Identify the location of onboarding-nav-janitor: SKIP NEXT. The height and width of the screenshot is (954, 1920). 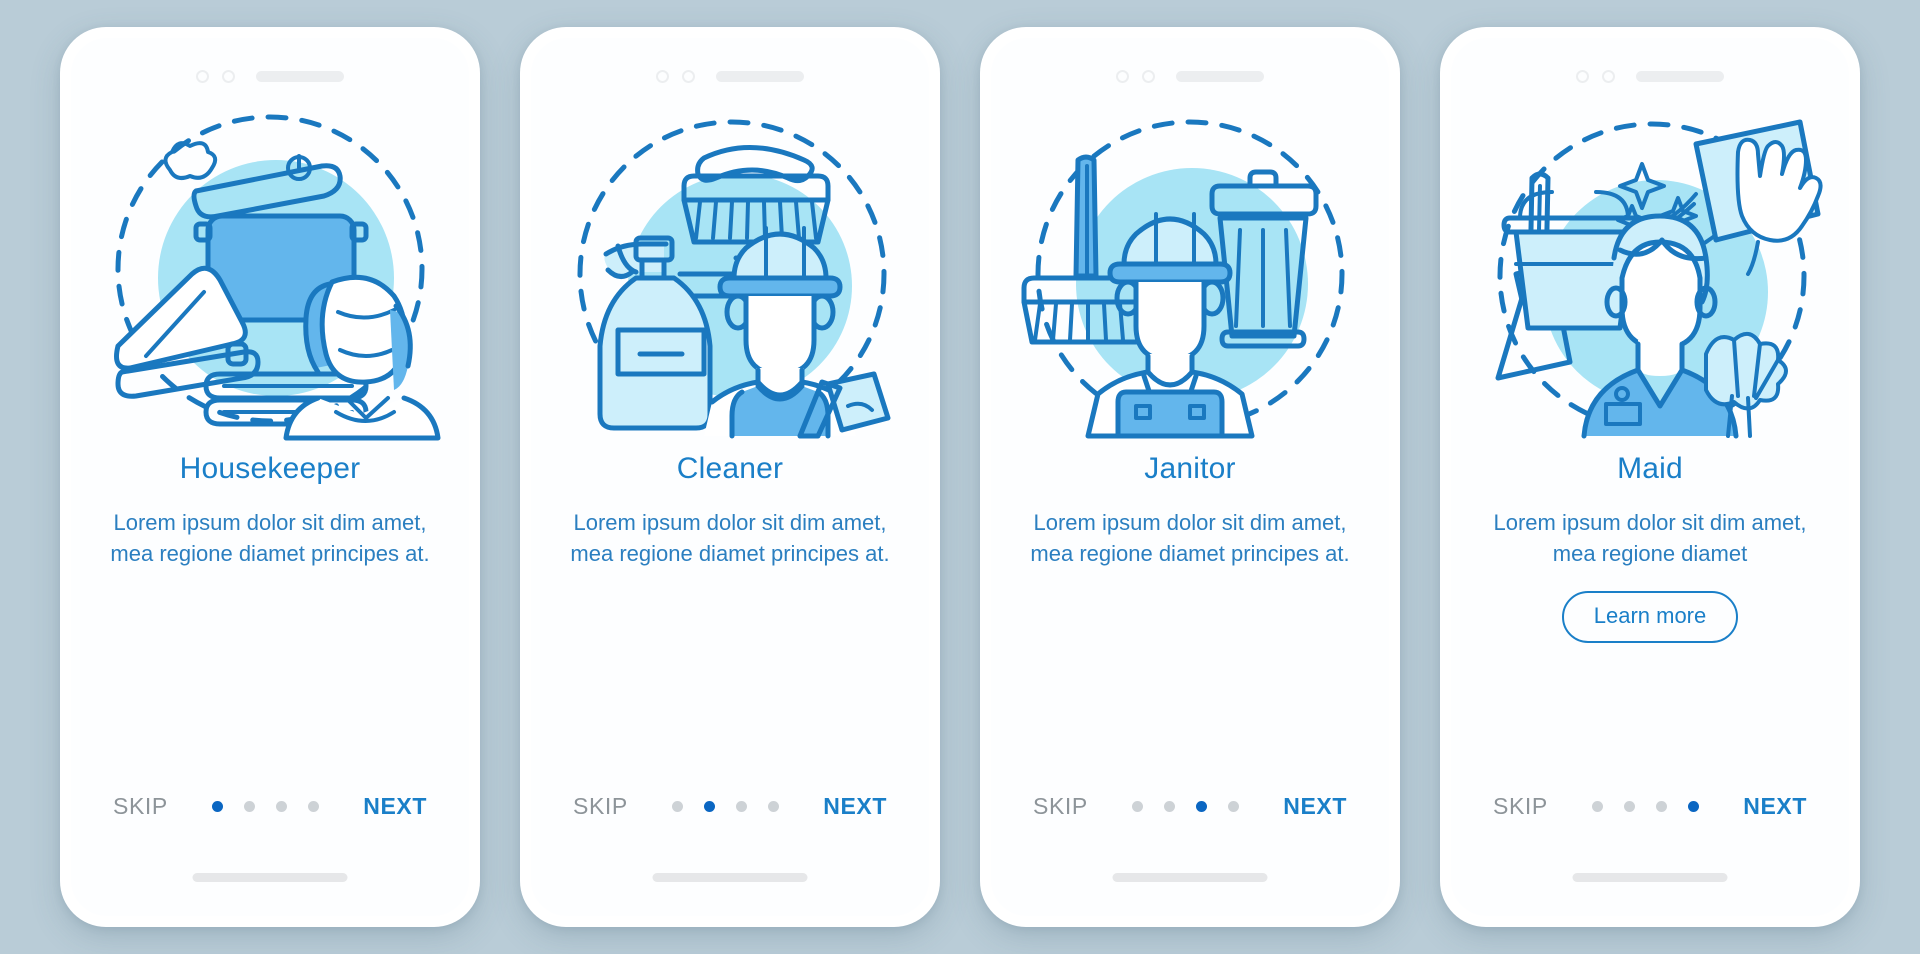
(1190, 806).